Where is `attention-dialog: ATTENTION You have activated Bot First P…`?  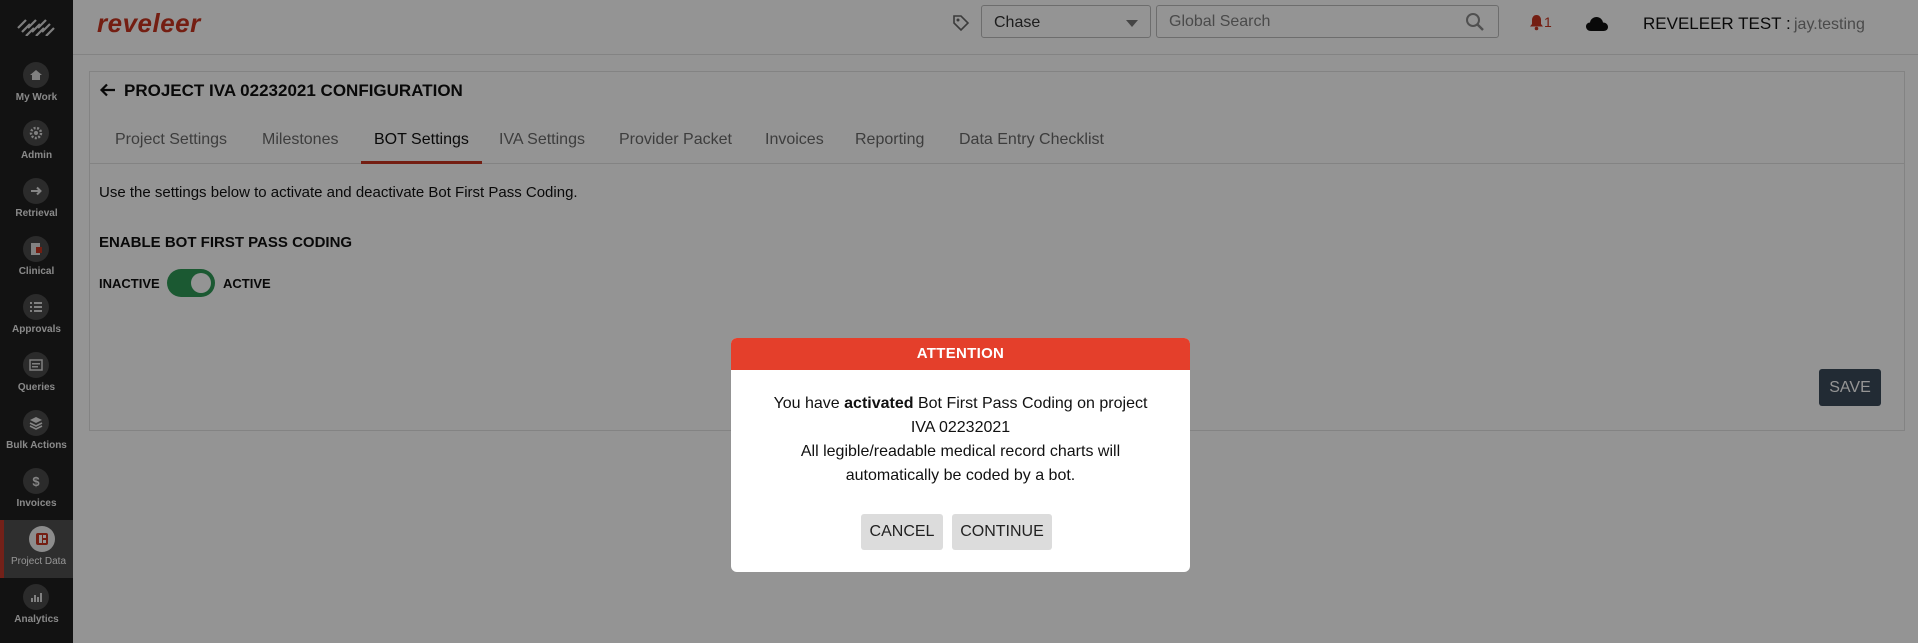
attention-dialog: ATTENTION You have activated Bot First P… is located at coordinates (960, 455).